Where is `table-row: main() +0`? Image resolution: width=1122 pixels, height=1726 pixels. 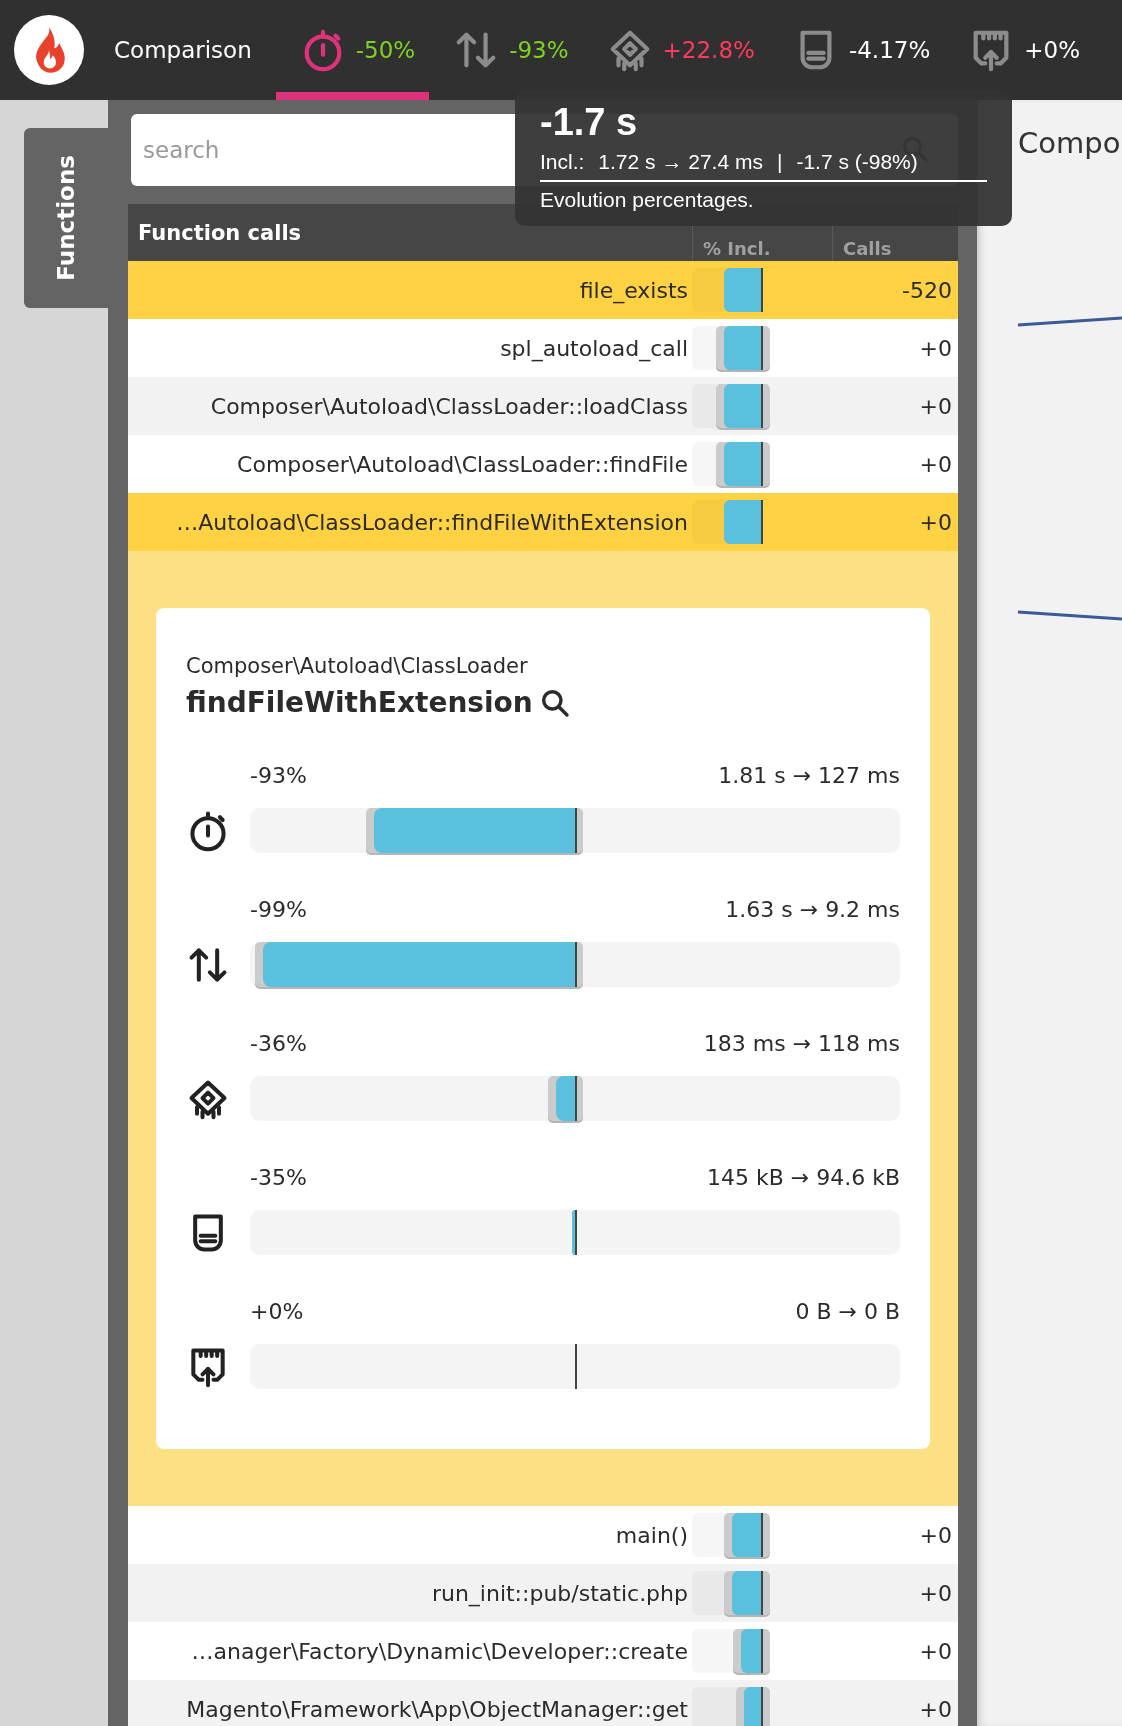
table-row: main() +0 is located at coordinates (543, 1535).